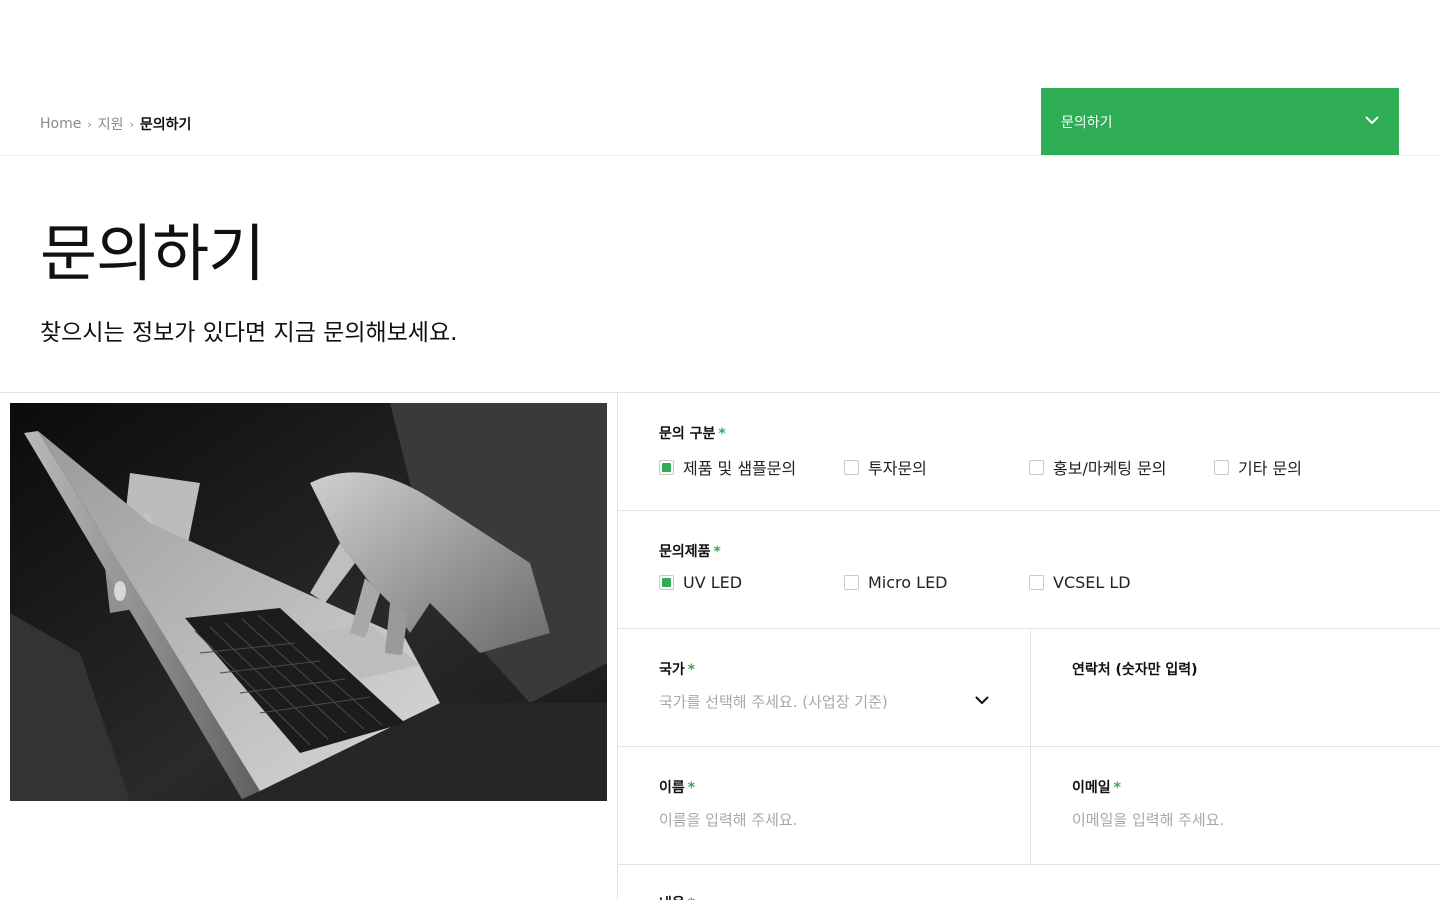 The image size is (1440, 900). I want to click on inquiry-type-option-investment: 투자문의, so click(936, 467).